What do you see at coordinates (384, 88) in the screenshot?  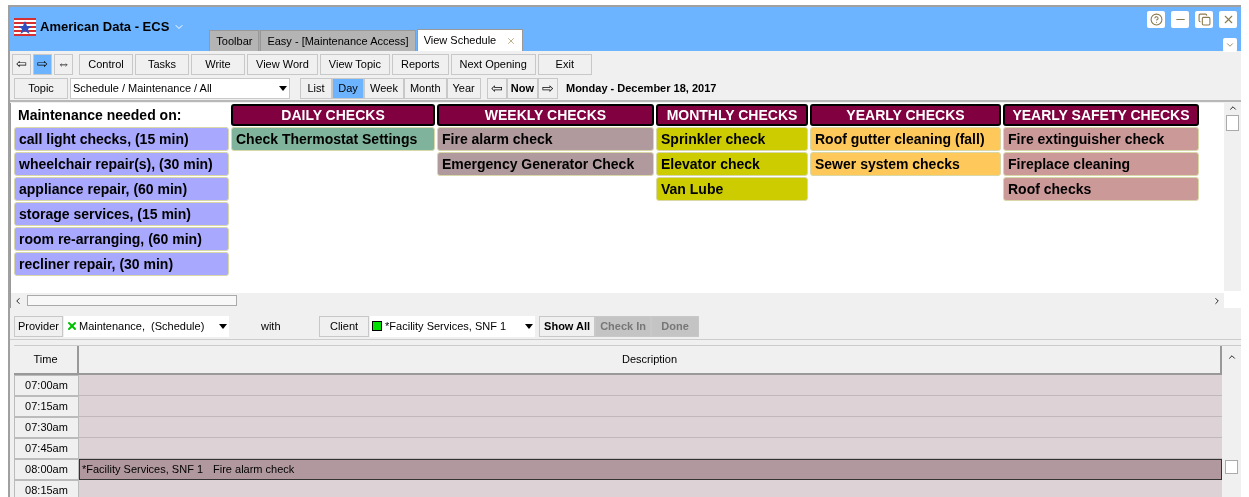 I see `view-tab: Week` at bounding box center [384, 88].